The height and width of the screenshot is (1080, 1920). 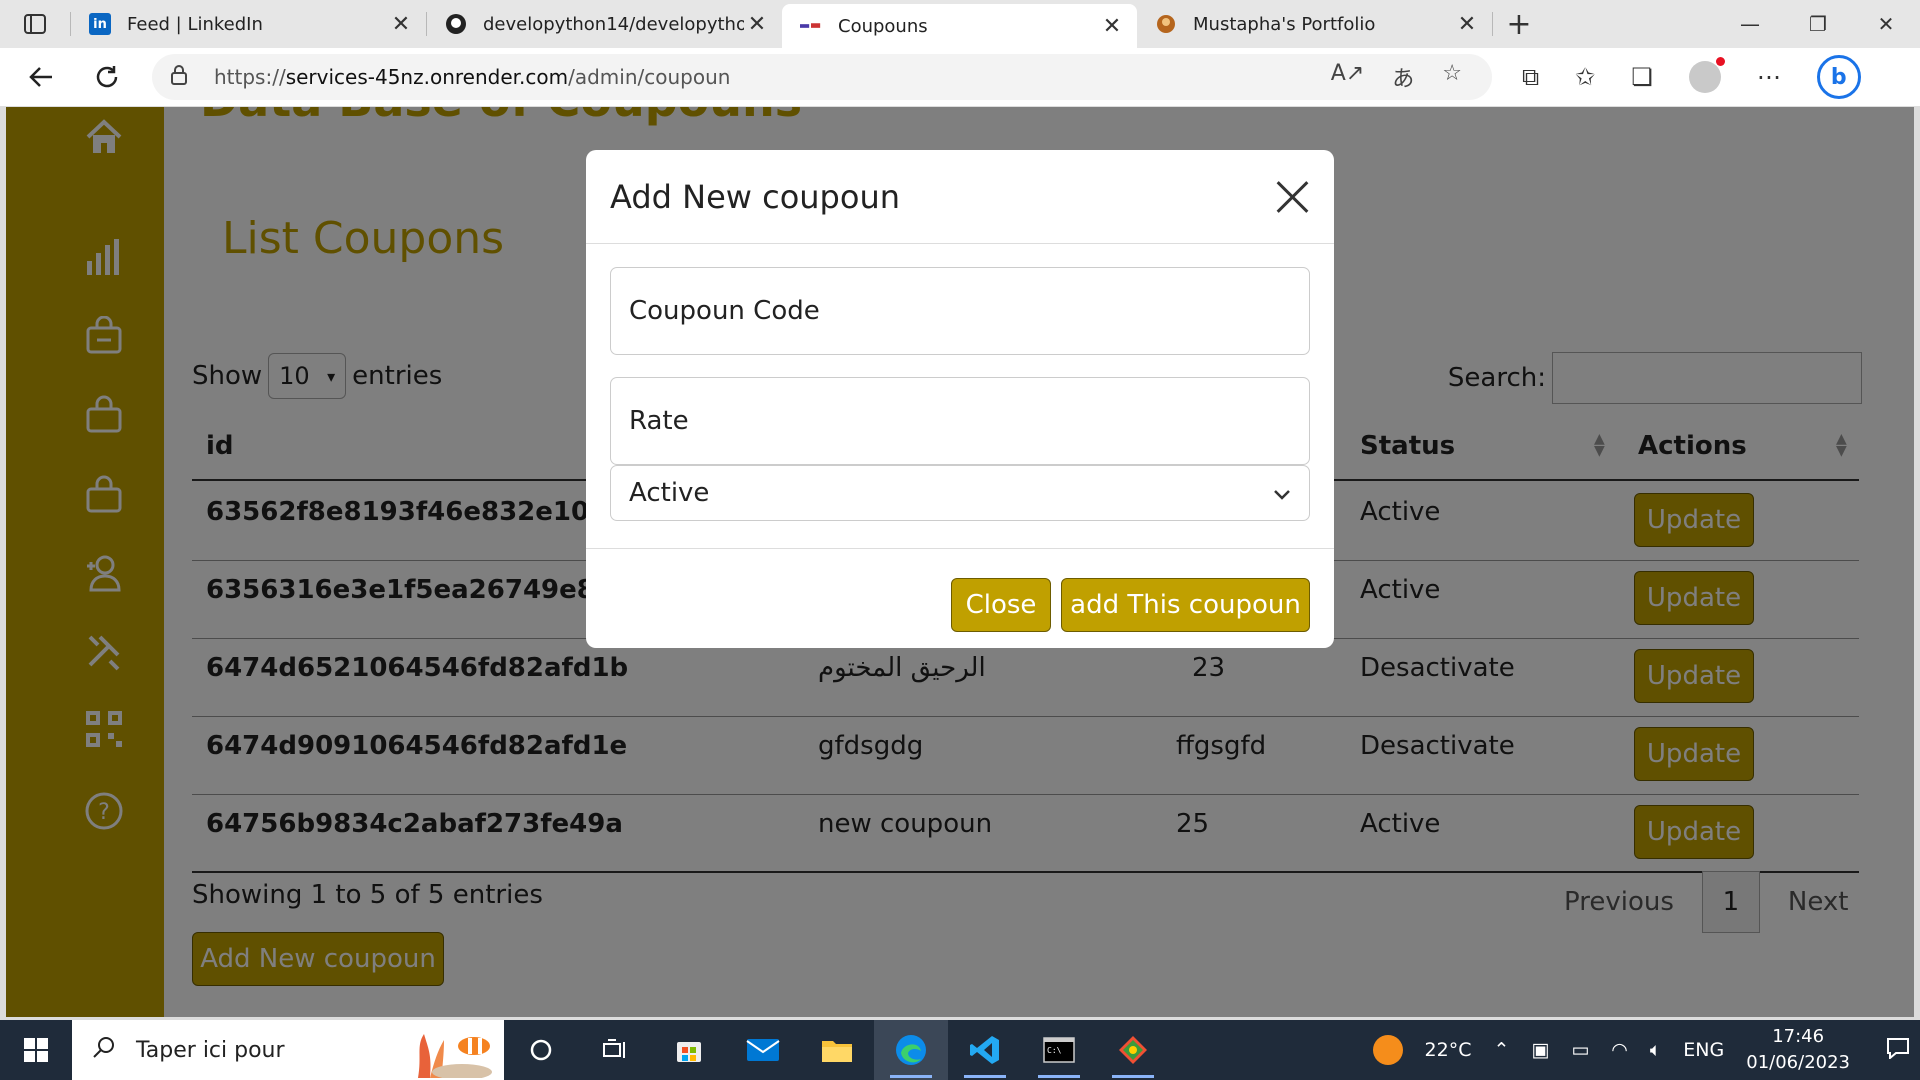 I want to click on new-tab-icon: +, so click(x=1519, y=24).